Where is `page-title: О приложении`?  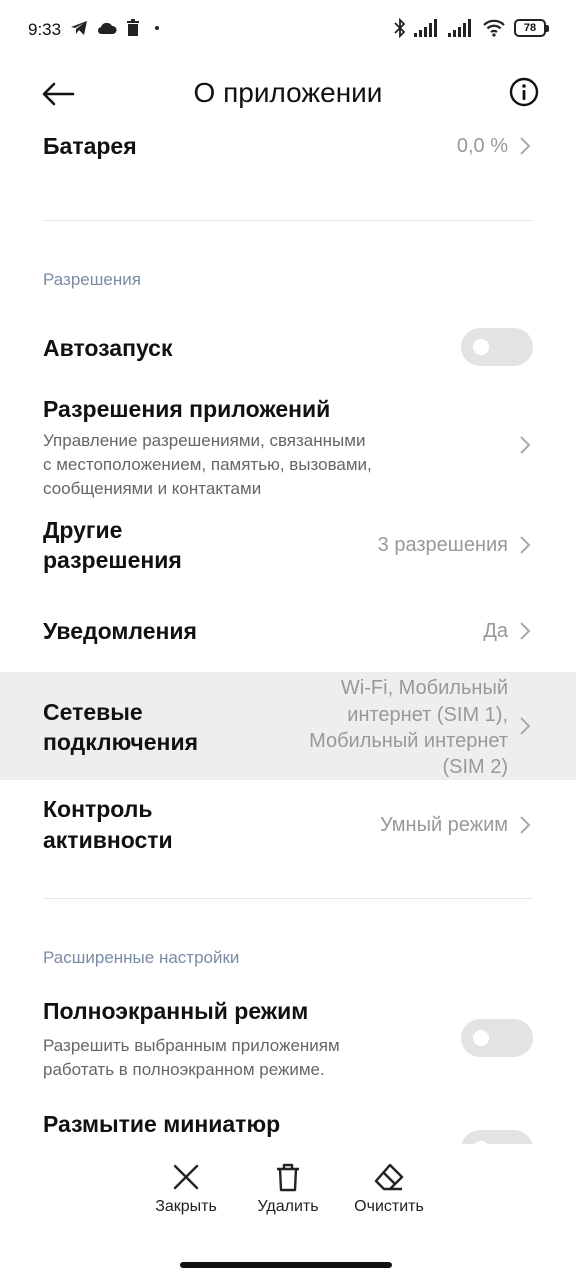
page-title: О приложении is located at coordinates (288, 92).